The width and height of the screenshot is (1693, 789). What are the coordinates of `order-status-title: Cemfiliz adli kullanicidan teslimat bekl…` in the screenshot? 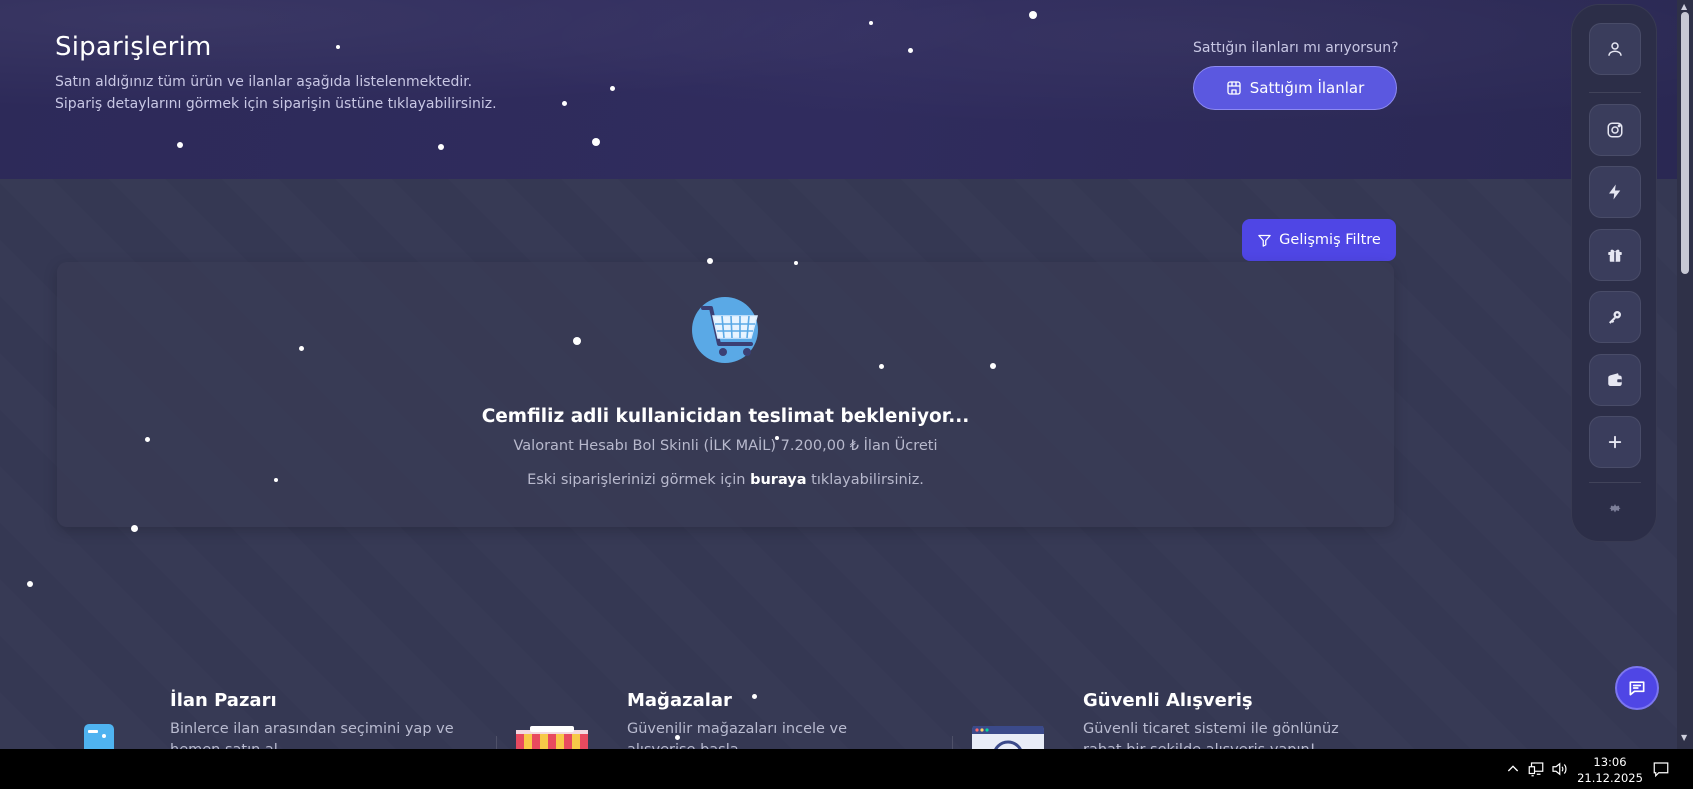 It's located at (725, 416).